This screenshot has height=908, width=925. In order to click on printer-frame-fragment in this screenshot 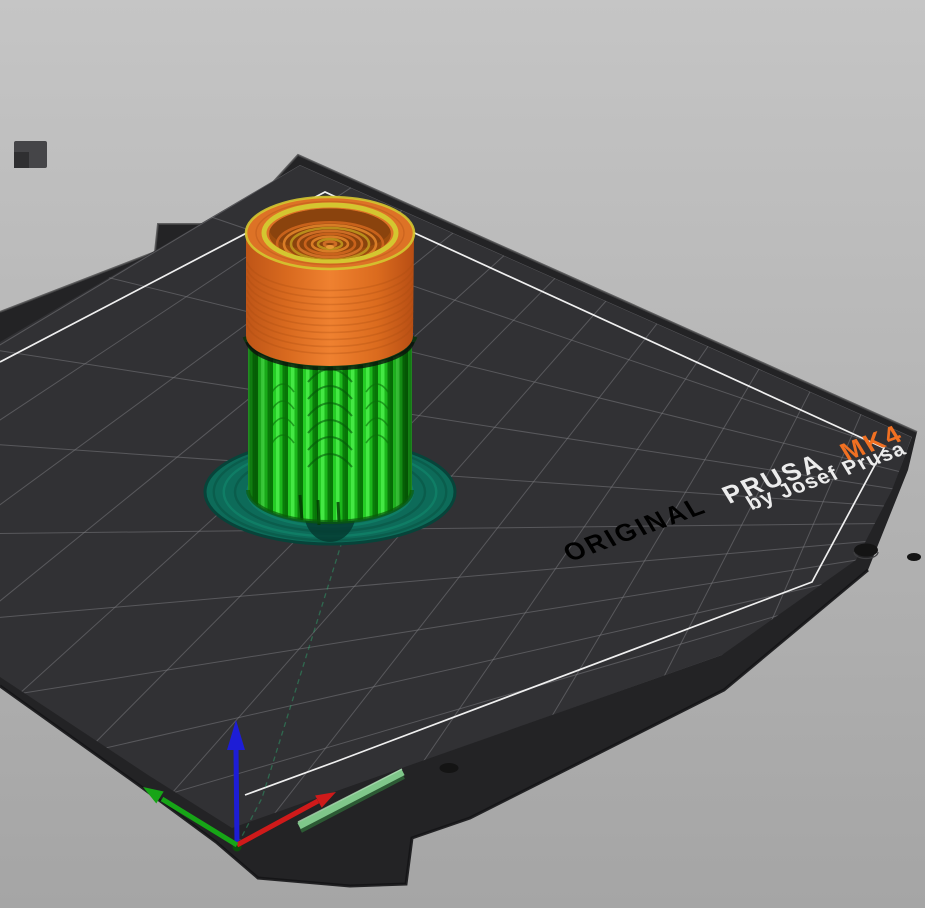, I will do `click(30, 154)`.